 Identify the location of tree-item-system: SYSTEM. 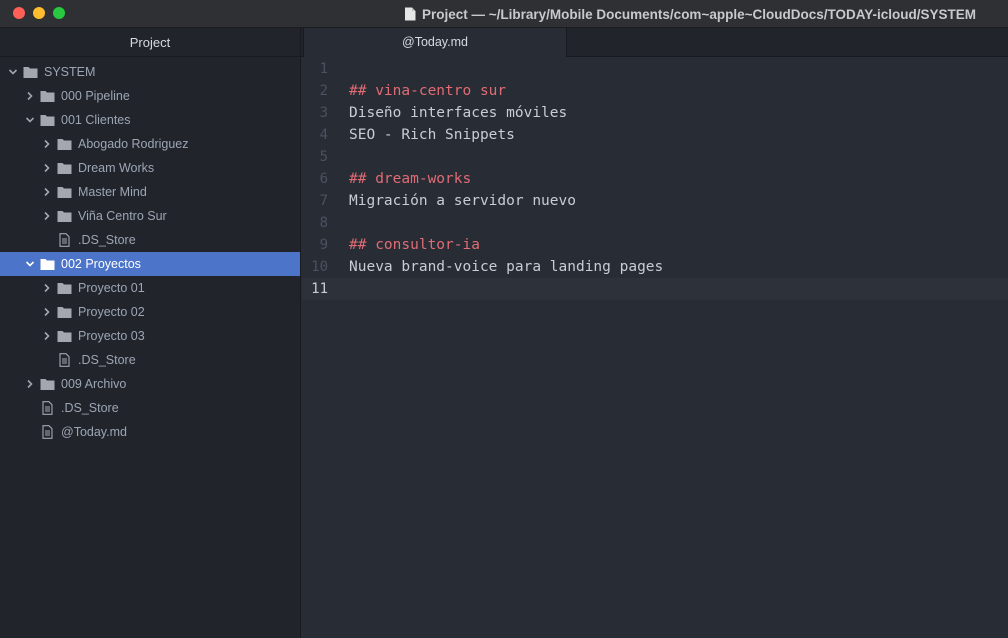
(150, 72).